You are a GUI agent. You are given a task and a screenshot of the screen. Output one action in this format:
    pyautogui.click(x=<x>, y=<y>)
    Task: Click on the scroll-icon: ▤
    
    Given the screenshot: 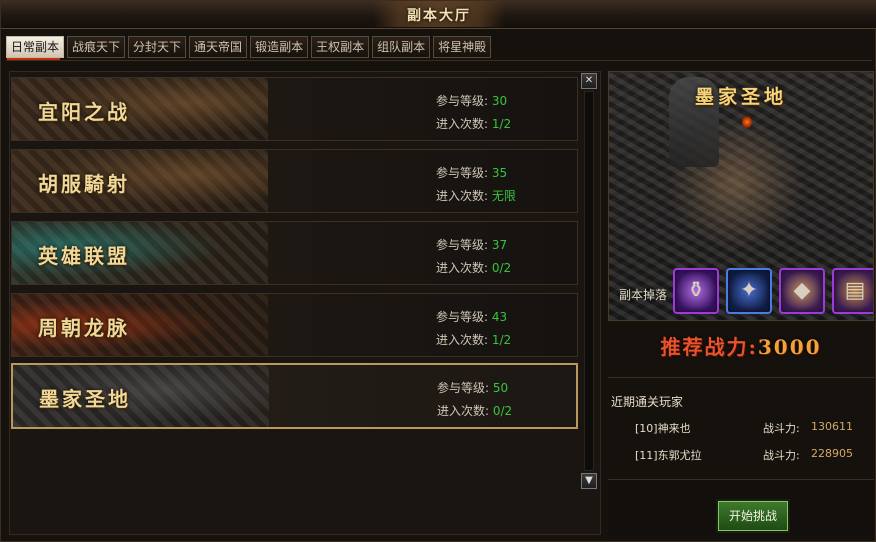 What is the action you would take?
    pyautogui.click(x=855, y=290)
    